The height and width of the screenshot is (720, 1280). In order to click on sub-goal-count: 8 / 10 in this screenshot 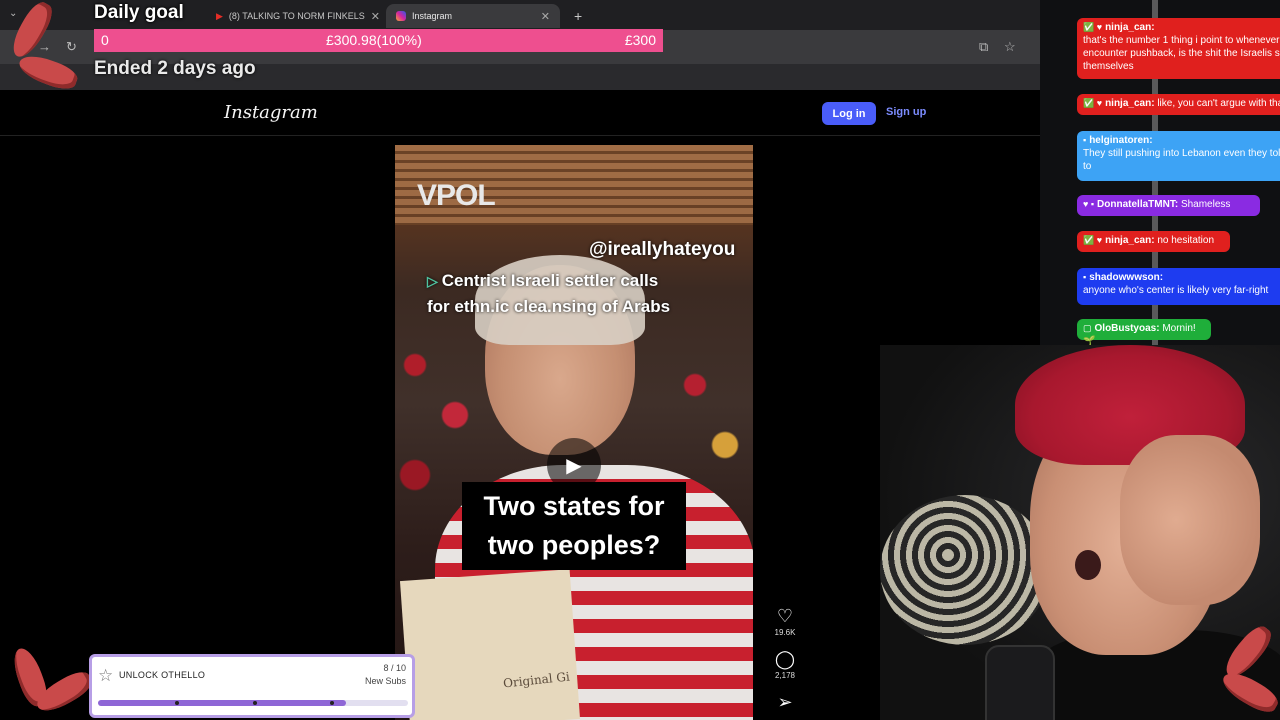, I will do `click(394, 668)`.